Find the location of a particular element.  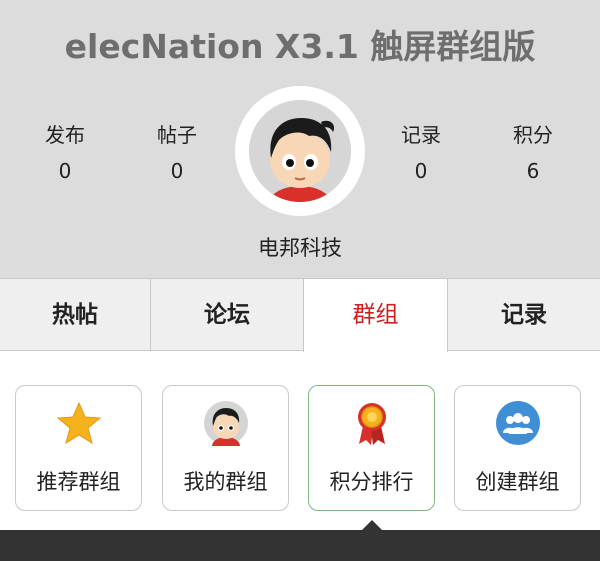

tab-hot-posts: 热帖 is located at coordinates (75, 315).